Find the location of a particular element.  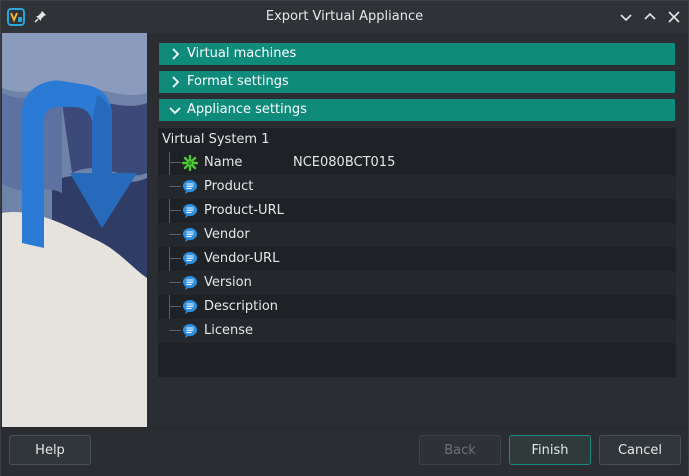

dialog-button-bar: Help Back Finish Cancel is located at coordinates (344, 451).